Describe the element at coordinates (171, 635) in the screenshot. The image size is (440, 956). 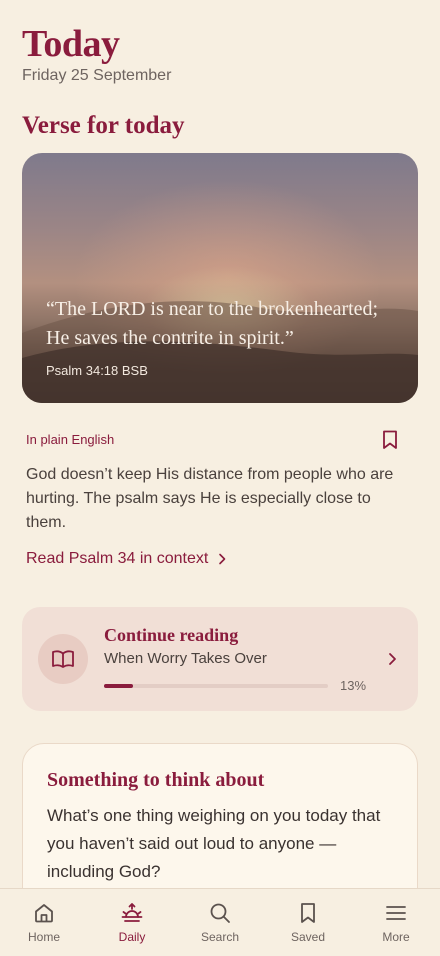
I see `continue-reading-title: Continue reading` at that location.